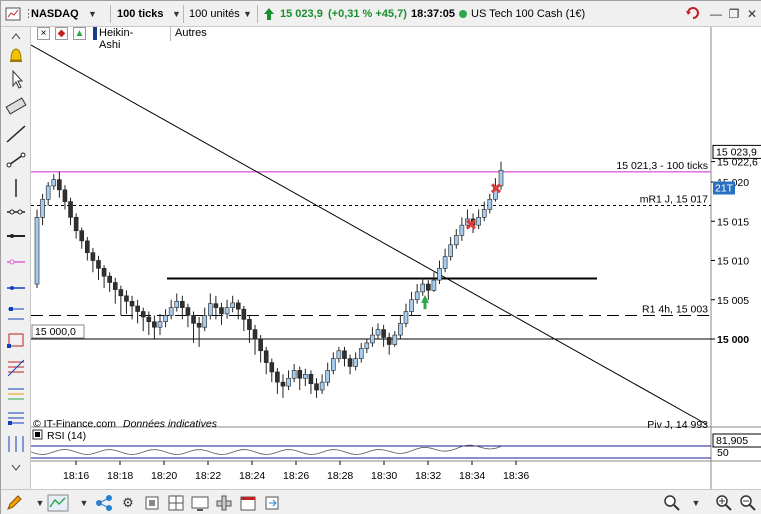  What do you see at coordinates (716, 14) in the screenshot?
I see `minimize-icon: —` at bounding box center [716, 14].